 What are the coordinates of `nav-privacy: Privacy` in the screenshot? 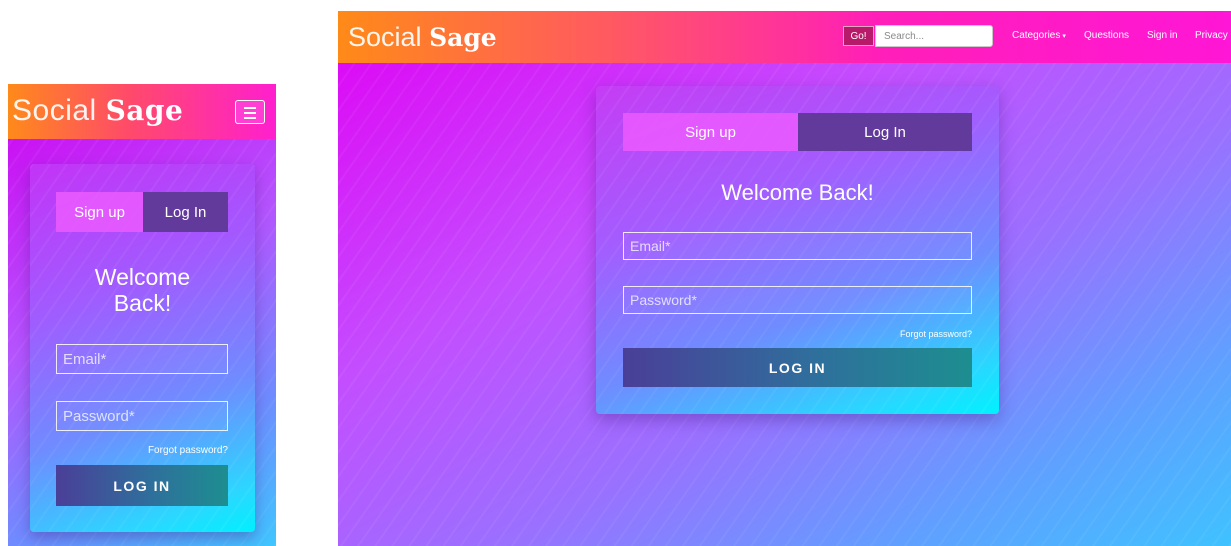 It's located at (1211, 35).